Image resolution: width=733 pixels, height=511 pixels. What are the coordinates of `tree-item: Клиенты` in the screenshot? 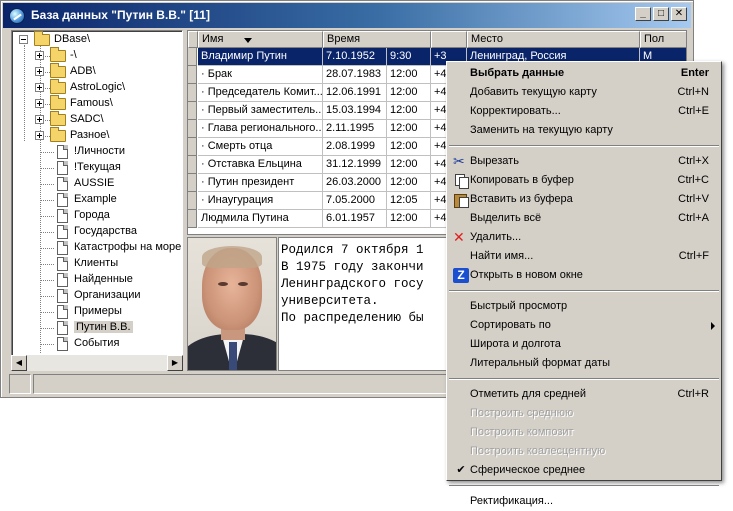 It's located at (97, 264).